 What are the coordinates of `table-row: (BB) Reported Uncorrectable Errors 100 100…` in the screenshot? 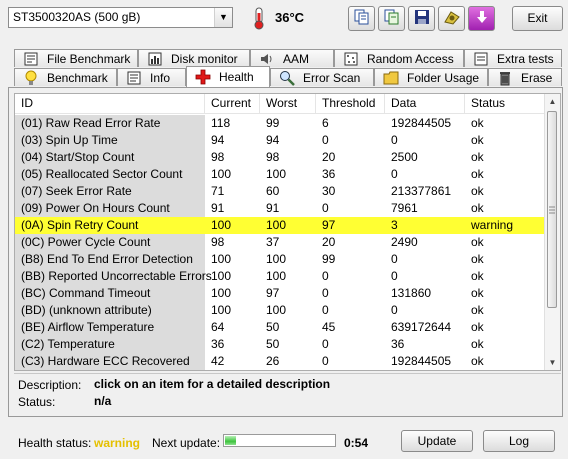 It's located at (281, 276).